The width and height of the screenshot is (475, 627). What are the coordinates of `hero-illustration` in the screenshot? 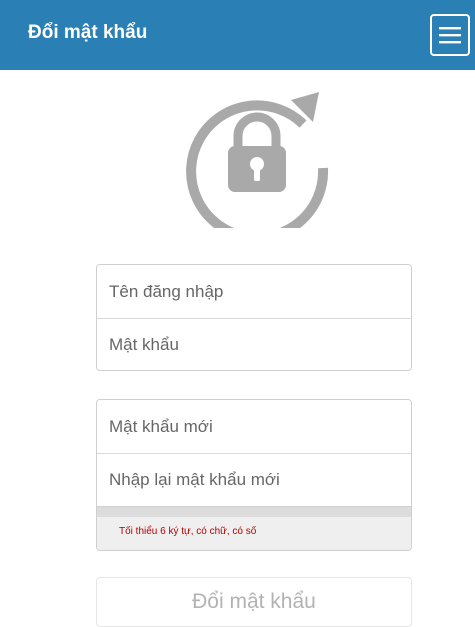 It's located at (258, 160).